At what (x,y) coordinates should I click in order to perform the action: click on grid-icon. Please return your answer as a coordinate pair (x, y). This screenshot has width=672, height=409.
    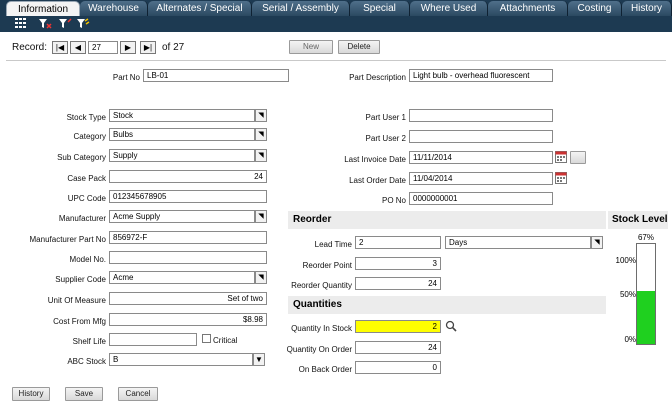
    Looking at the image, I should click on (21, 24).